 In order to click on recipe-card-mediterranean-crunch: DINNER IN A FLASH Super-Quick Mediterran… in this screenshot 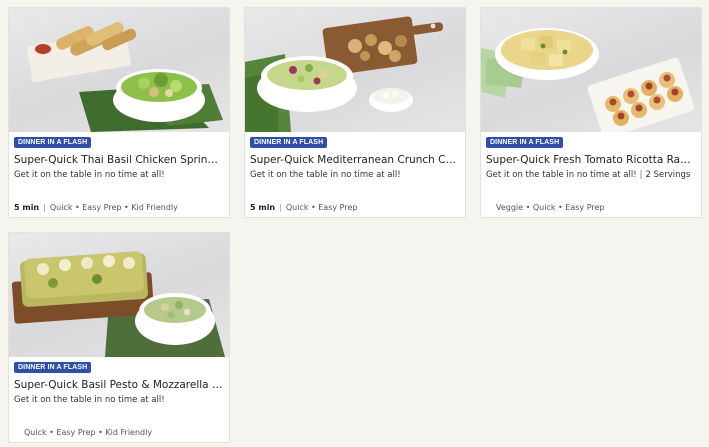, I will do `click(355, 112)`.